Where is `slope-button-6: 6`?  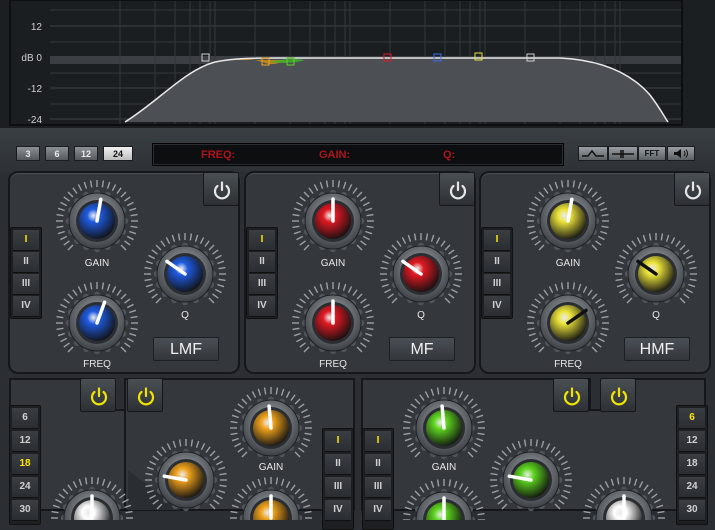
slope-button-6: 6 is located at coordinates (57, 153).